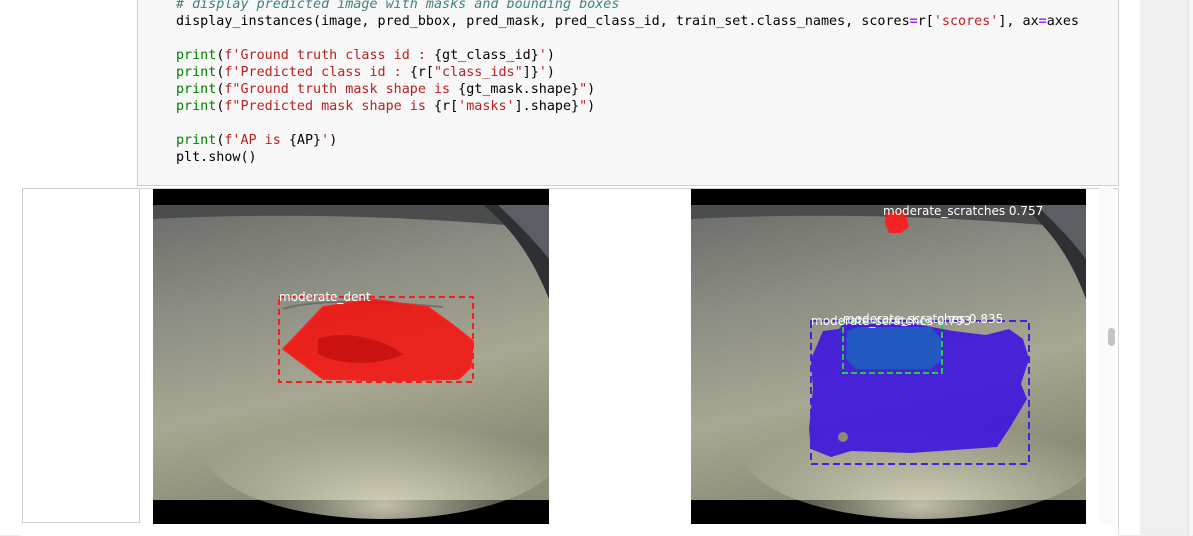  I want to click on mask-hole, so click(843, 437).